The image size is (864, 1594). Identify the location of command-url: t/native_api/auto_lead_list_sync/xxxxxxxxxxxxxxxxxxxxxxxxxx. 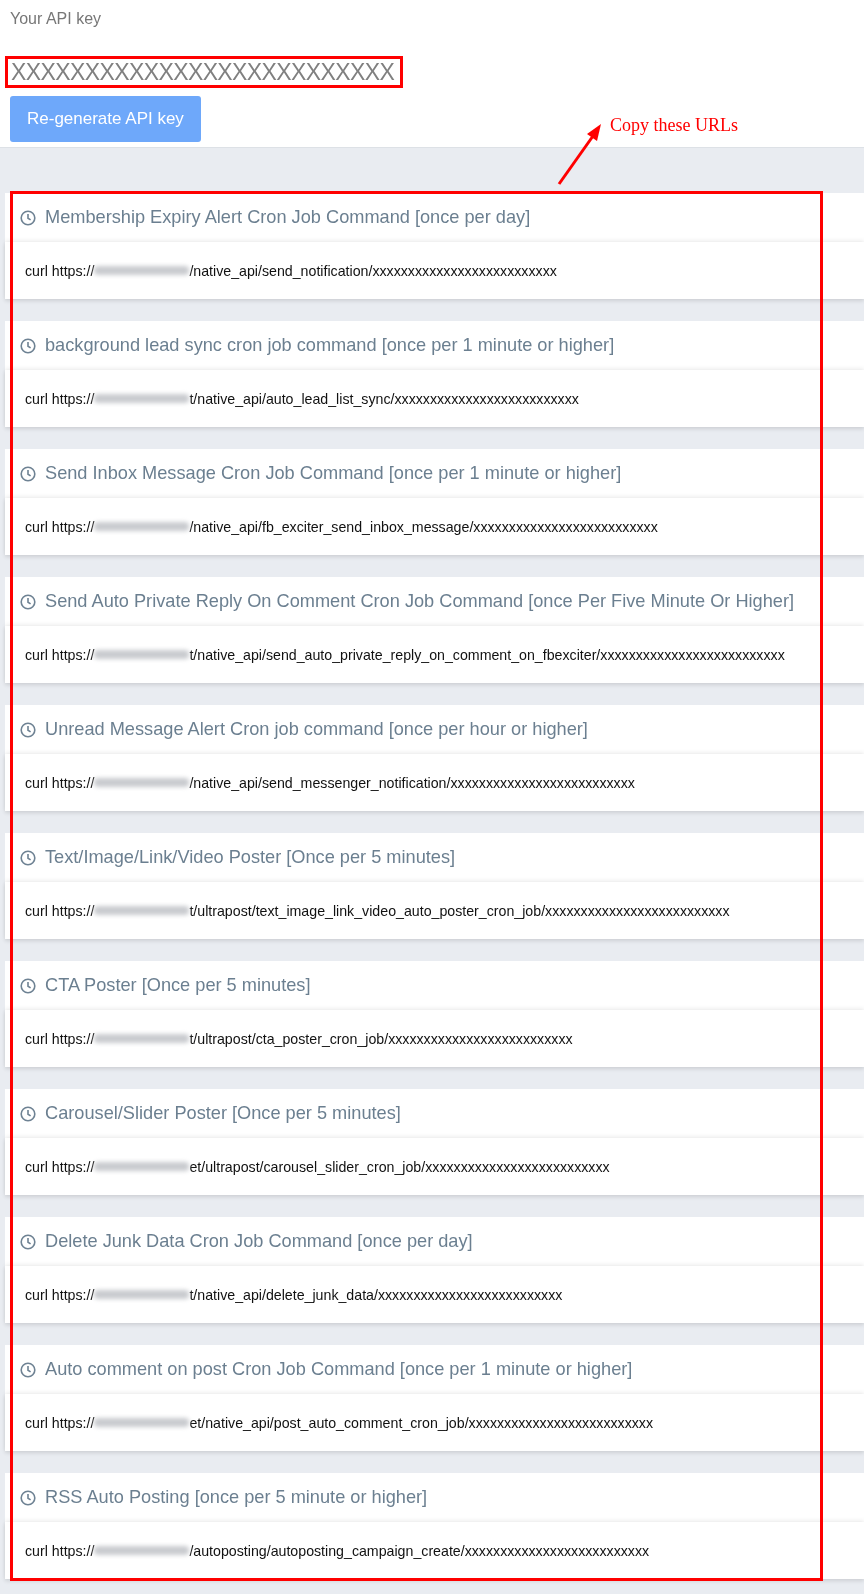
(384, 398).